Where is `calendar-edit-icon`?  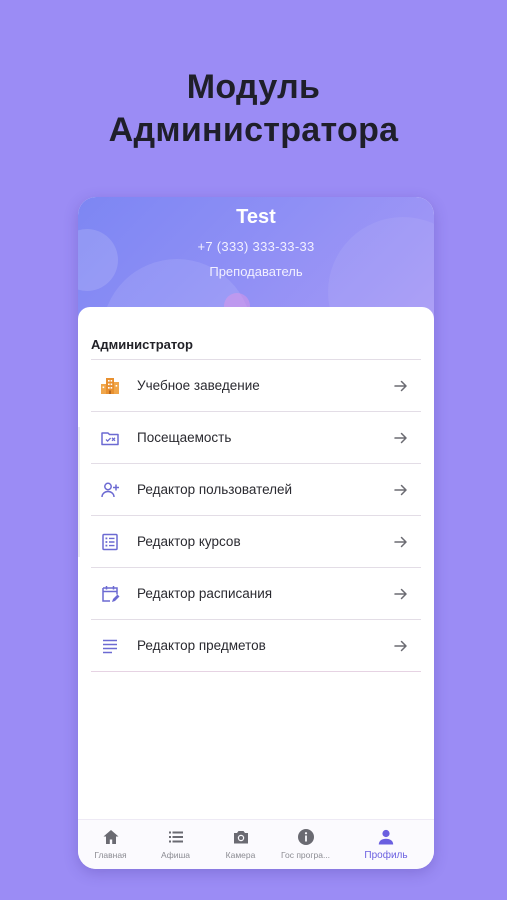
calendar-edit-icon is located at coordinates (110, 594).